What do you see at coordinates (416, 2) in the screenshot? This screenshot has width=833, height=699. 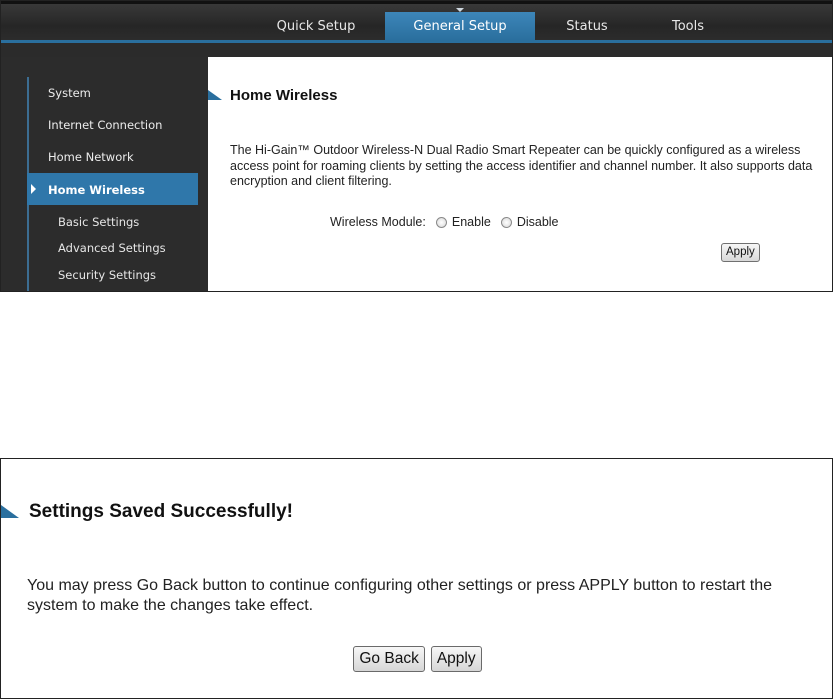 I see `top-strip` at bounding box center [416, 2].